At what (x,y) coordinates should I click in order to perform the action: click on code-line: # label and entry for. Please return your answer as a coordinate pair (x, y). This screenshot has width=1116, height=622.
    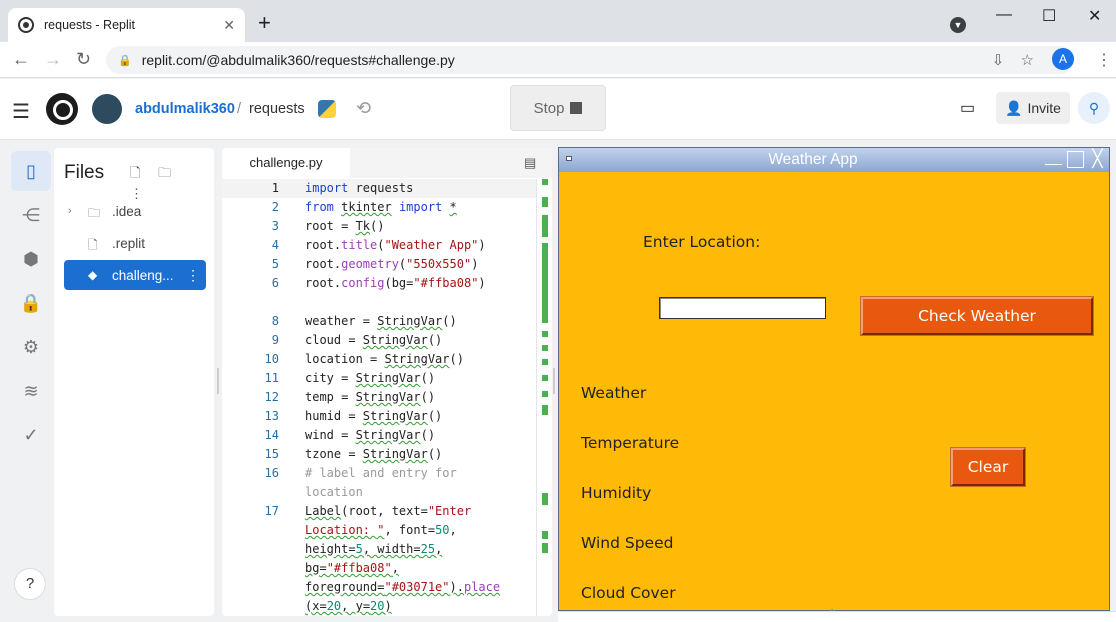
    Looking at the image, I should click on (381, 473).